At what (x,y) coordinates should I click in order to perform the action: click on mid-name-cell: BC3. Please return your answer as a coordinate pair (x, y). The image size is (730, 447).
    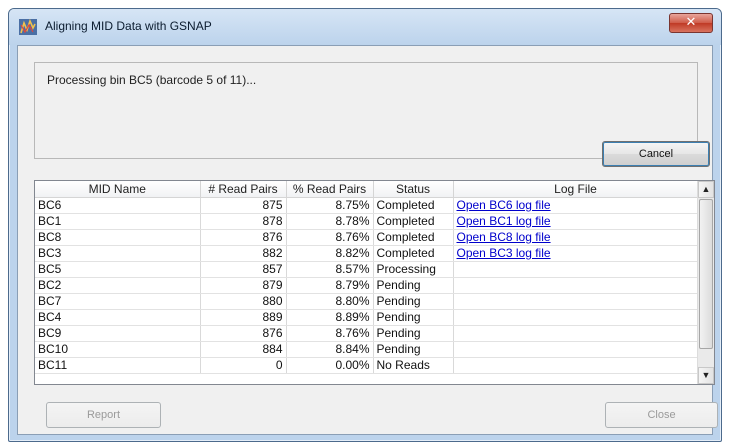
    Looking at the image, I should click on (118, 253).